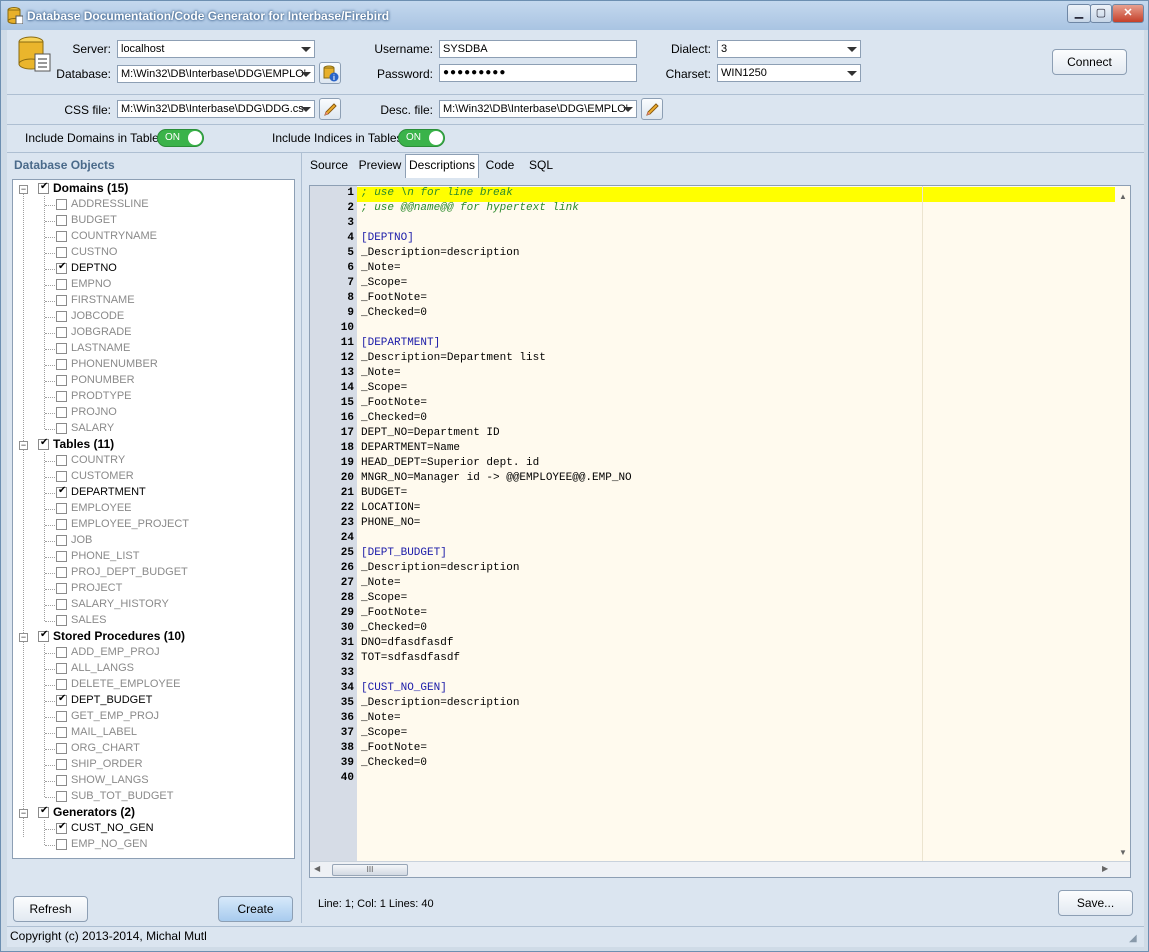 The image size is (1149, 952). What do you see at coordinates (50, 509) in the screenshot?
I see `tree-connector` at bounding box center [50, 509].